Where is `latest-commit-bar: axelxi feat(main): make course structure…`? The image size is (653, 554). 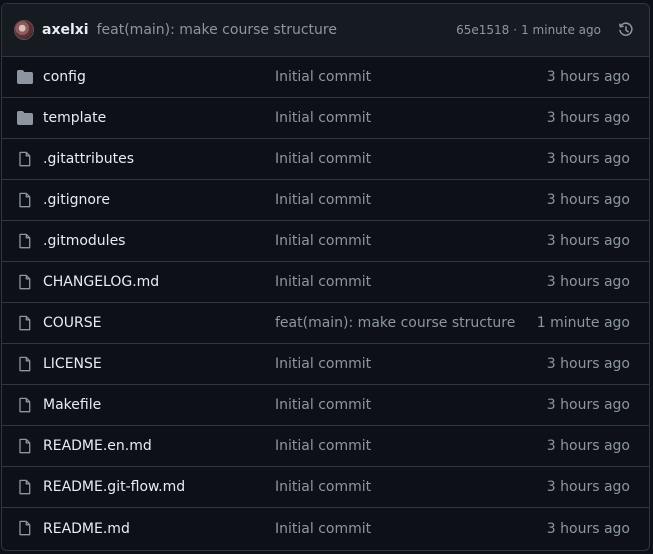
latest-commit-bar: axelxi feat(main): make course structure… is located at coordinates (325, 30).